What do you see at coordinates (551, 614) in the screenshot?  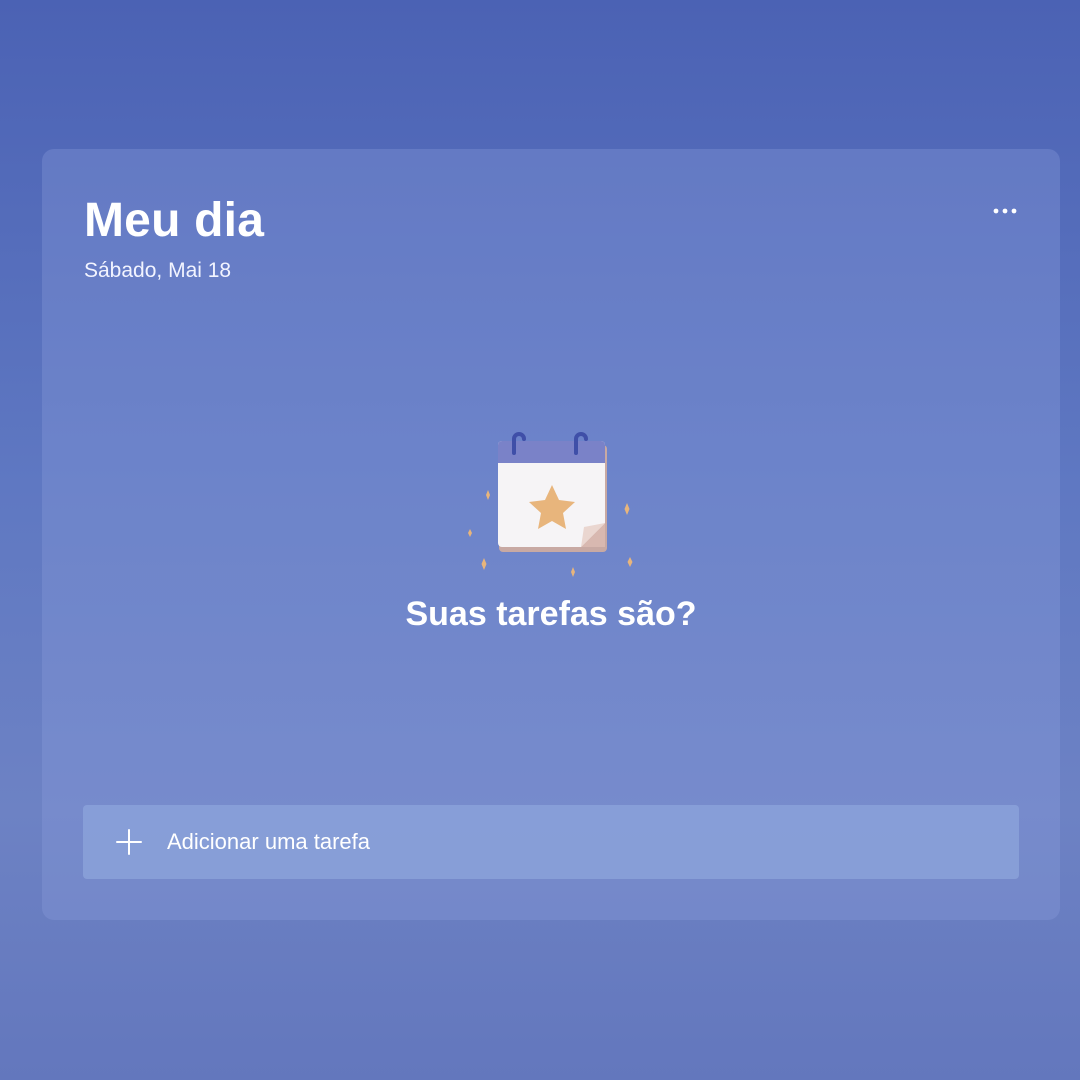 I see `empty-state-message: Suas tarefas são?` at bounding box center [551, 614].